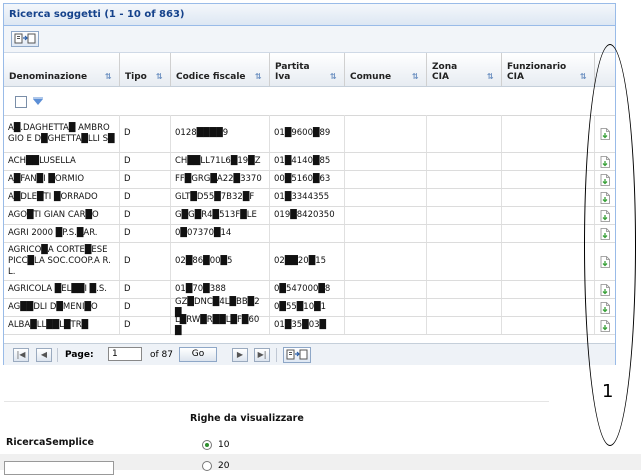  I want to click on page-label: Page:, so click(79, 355).